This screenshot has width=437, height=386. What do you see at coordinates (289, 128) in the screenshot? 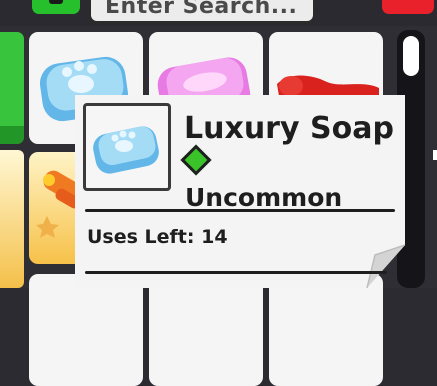
I see `item-name: Luxury Soap` at bounding box center [289, 128].